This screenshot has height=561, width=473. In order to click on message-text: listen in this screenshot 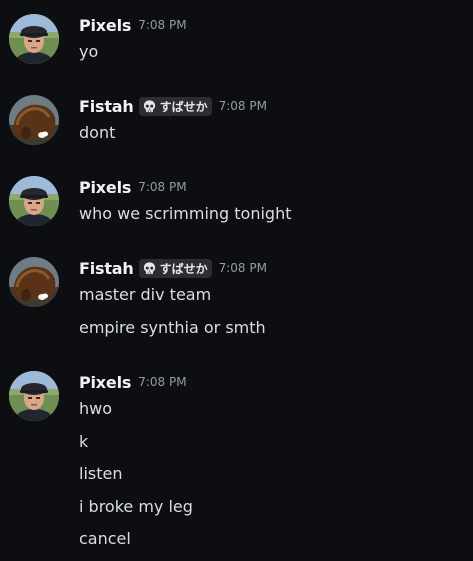, I will do `click(101, 473)`.